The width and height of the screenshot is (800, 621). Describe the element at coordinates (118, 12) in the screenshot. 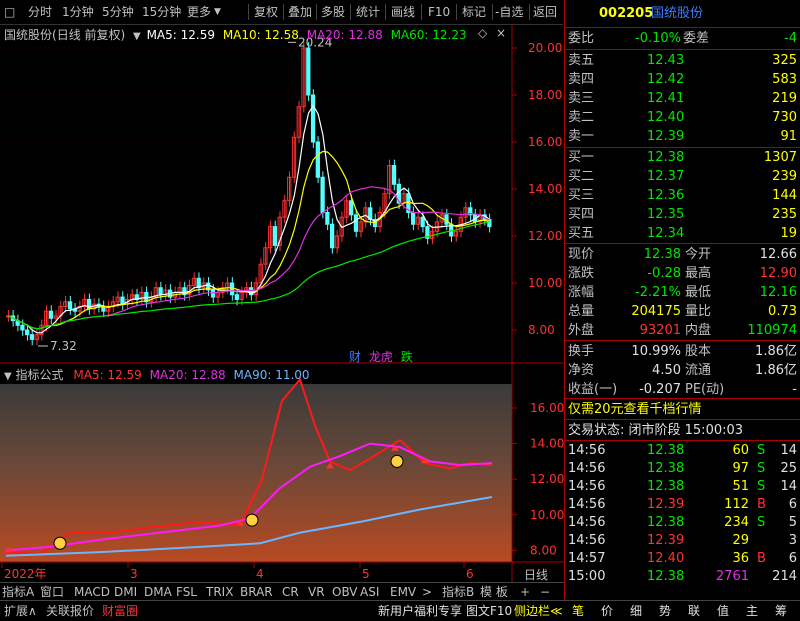

I see `tab-5min: 5分钟` at that location.